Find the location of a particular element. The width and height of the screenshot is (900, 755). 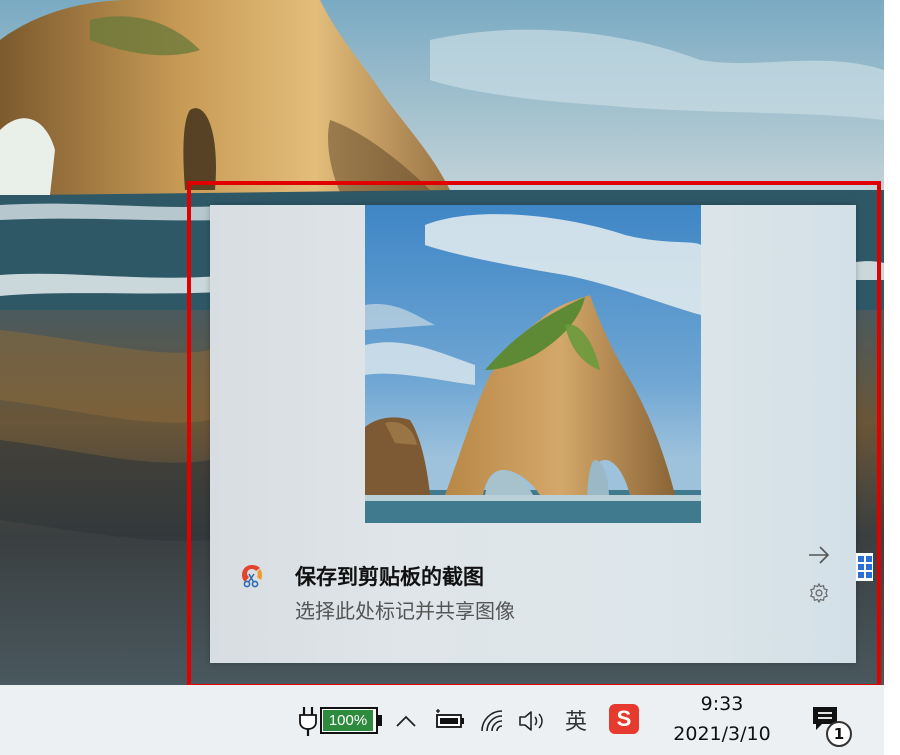

chevron-up-icon is located at coordinates (406, 721).